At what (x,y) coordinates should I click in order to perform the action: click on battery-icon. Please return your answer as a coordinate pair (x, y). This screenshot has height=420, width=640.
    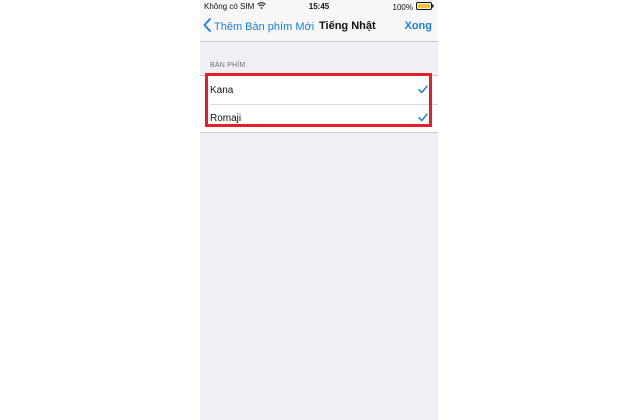
    Looking at the image, I should click on (425, 7).